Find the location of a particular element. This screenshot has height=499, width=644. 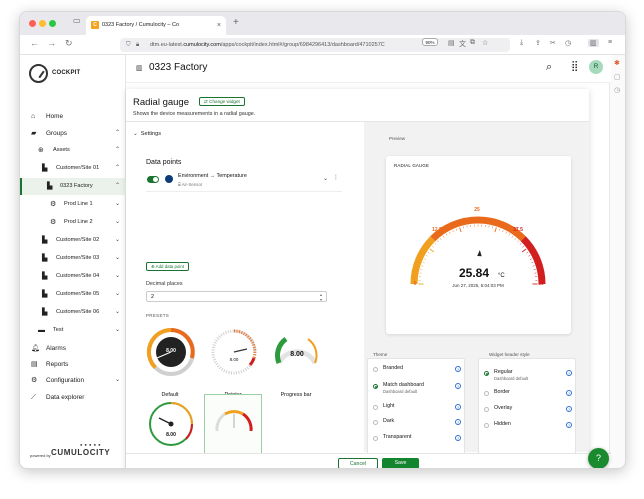

preset-progress-bar: 8.00 Progress bar is located at coordinates (296, 362).